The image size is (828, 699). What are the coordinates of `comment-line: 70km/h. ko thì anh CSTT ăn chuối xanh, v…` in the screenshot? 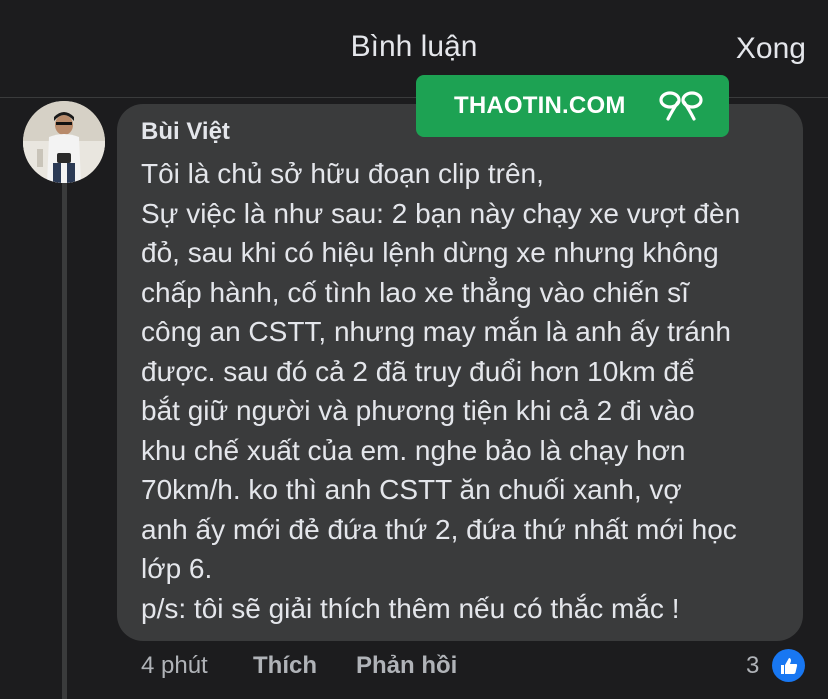 It's located at (411, 489).